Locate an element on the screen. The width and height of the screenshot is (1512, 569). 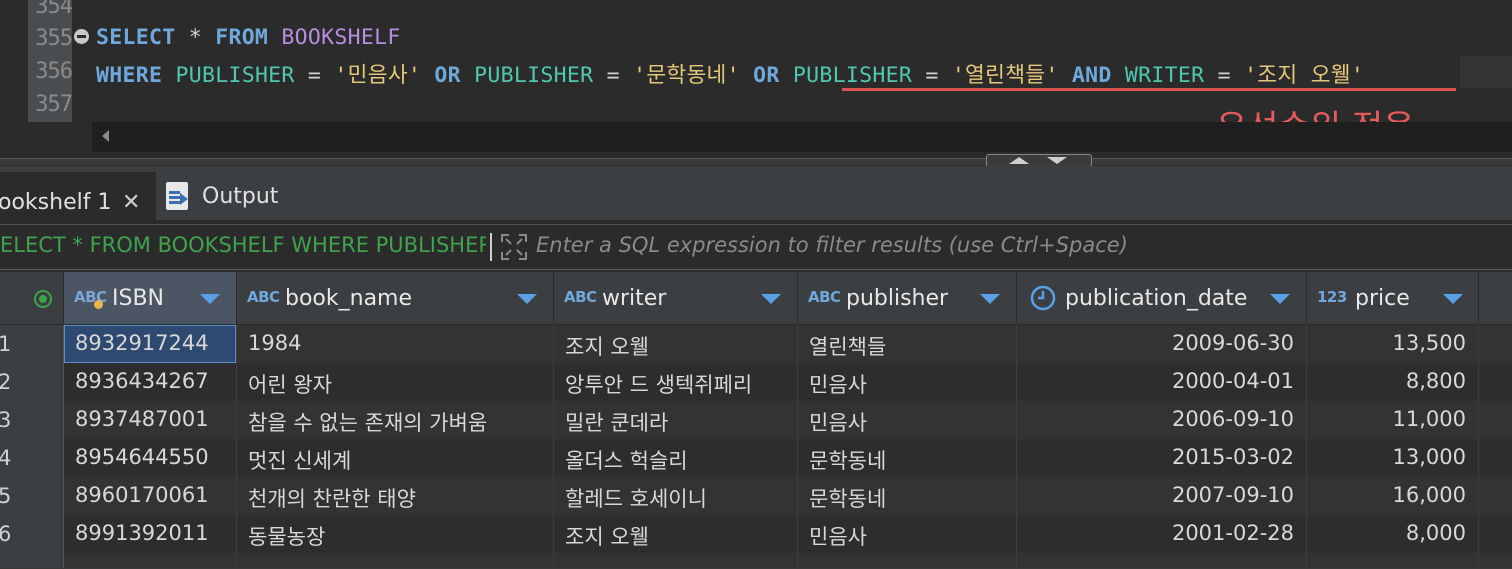
cell-isbn: 8954644550 is located at coordinates (150, 458).